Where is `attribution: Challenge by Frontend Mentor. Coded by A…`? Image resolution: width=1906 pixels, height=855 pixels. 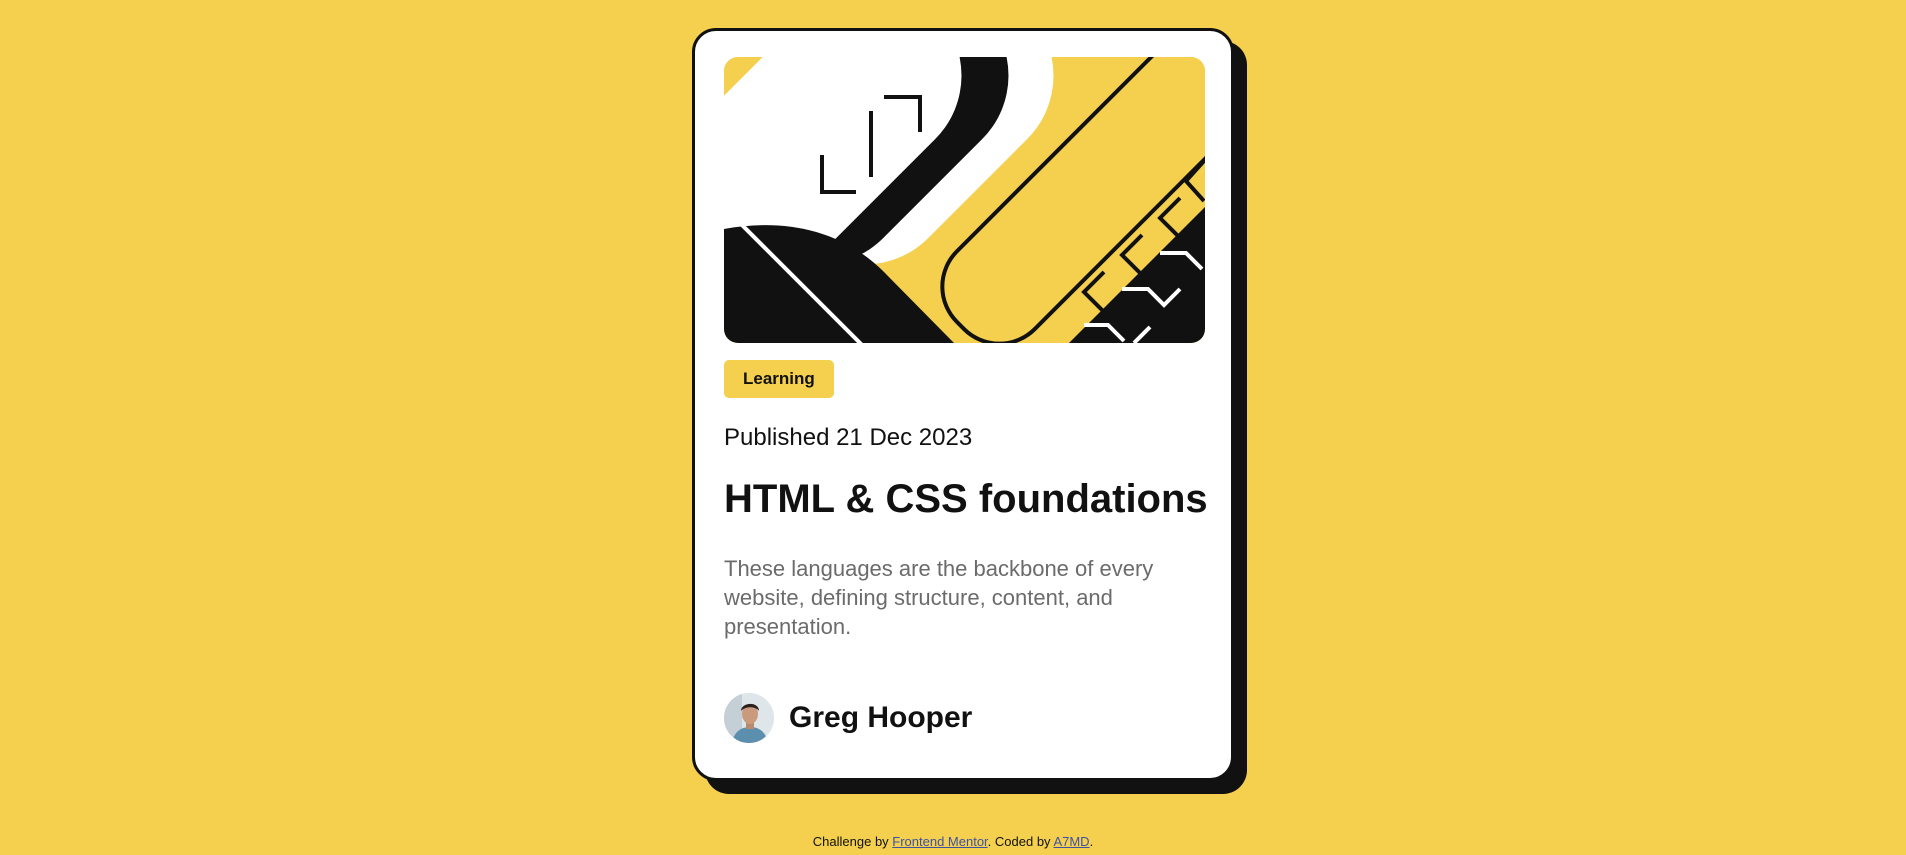
attribution: Challenge by Frontend Mentor. Coded by A… is located at coordinates (953, 841).